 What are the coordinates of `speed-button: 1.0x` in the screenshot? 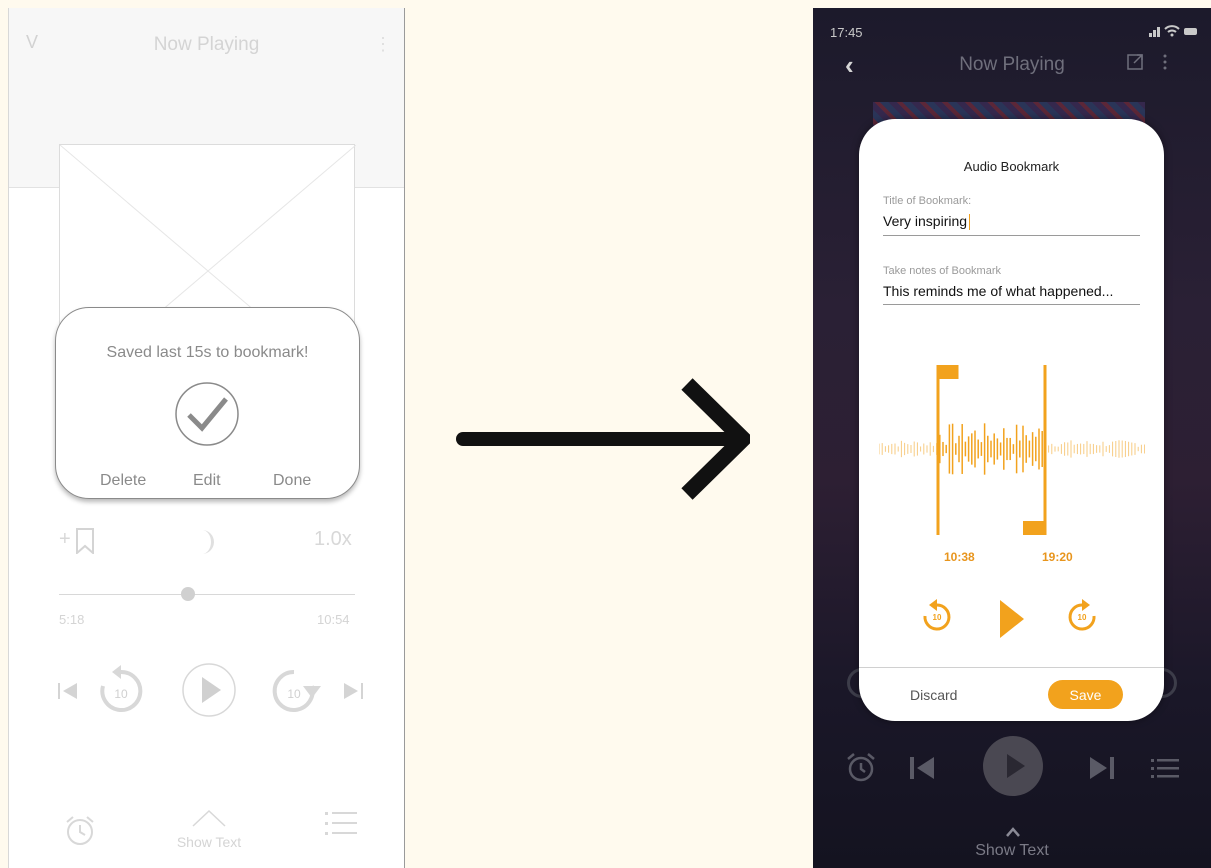 It's located at (333, 539).